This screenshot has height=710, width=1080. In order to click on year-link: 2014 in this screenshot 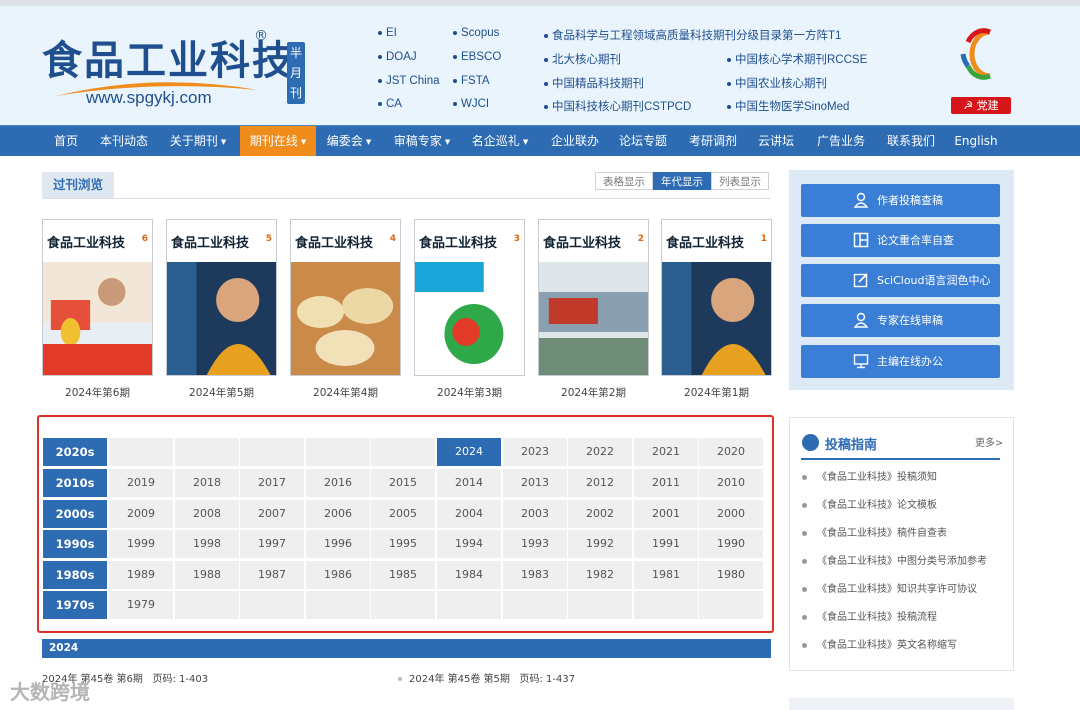, I will do `click(469, 483)`.